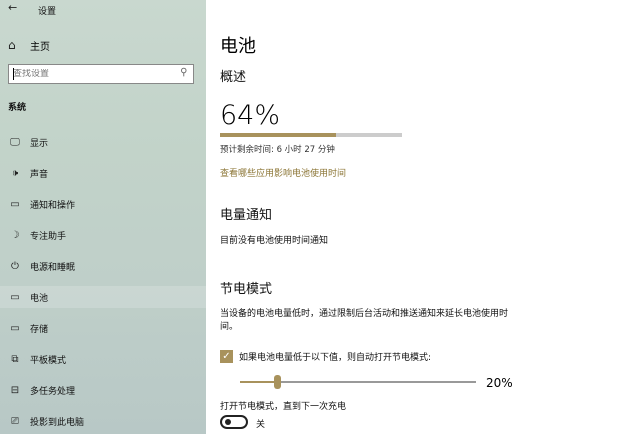 The image size is (641, 434). I want to click on sidebar-item-label: 通知和操作, so click(53, 205).